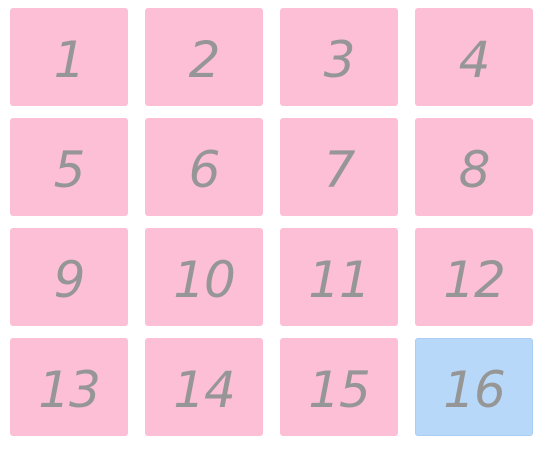  I want to click on tile-2: 2, so click(204, 57).